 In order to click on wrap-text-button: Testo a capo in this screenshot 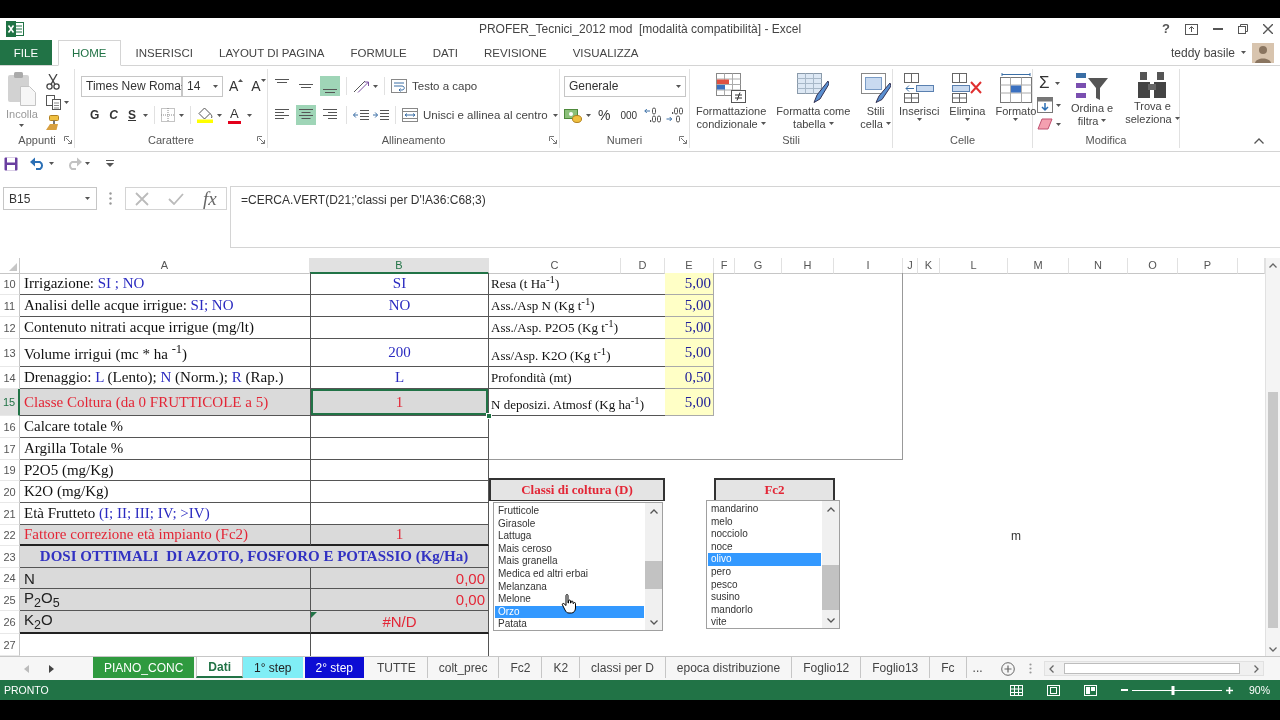, I will do `click(434, 86)`.